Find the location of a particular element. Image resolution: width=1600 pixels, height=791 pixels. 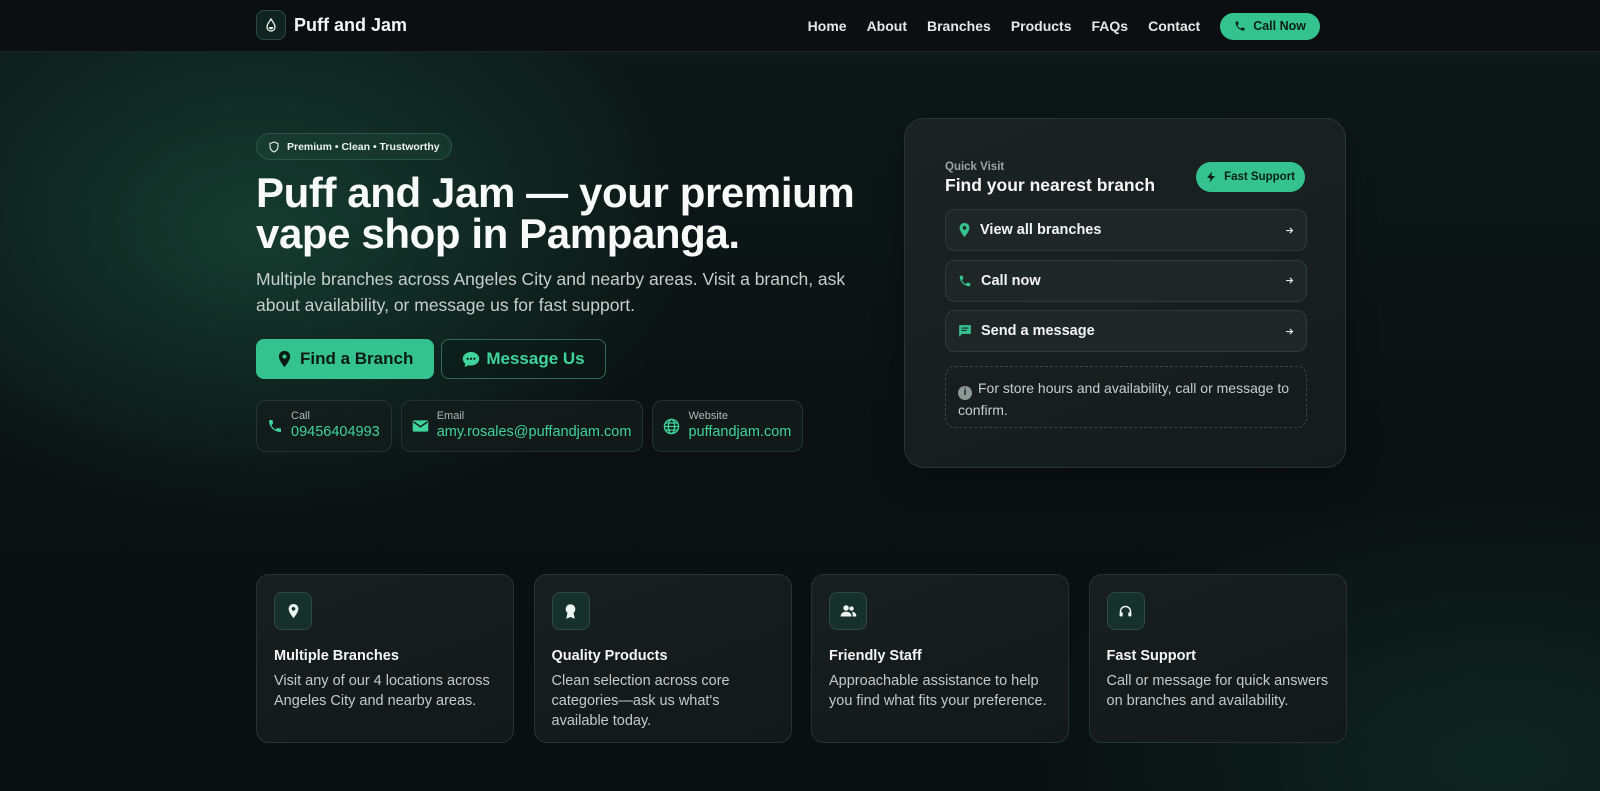

fast-support-badge: Fast Support is located at coordinates (1250, 177).